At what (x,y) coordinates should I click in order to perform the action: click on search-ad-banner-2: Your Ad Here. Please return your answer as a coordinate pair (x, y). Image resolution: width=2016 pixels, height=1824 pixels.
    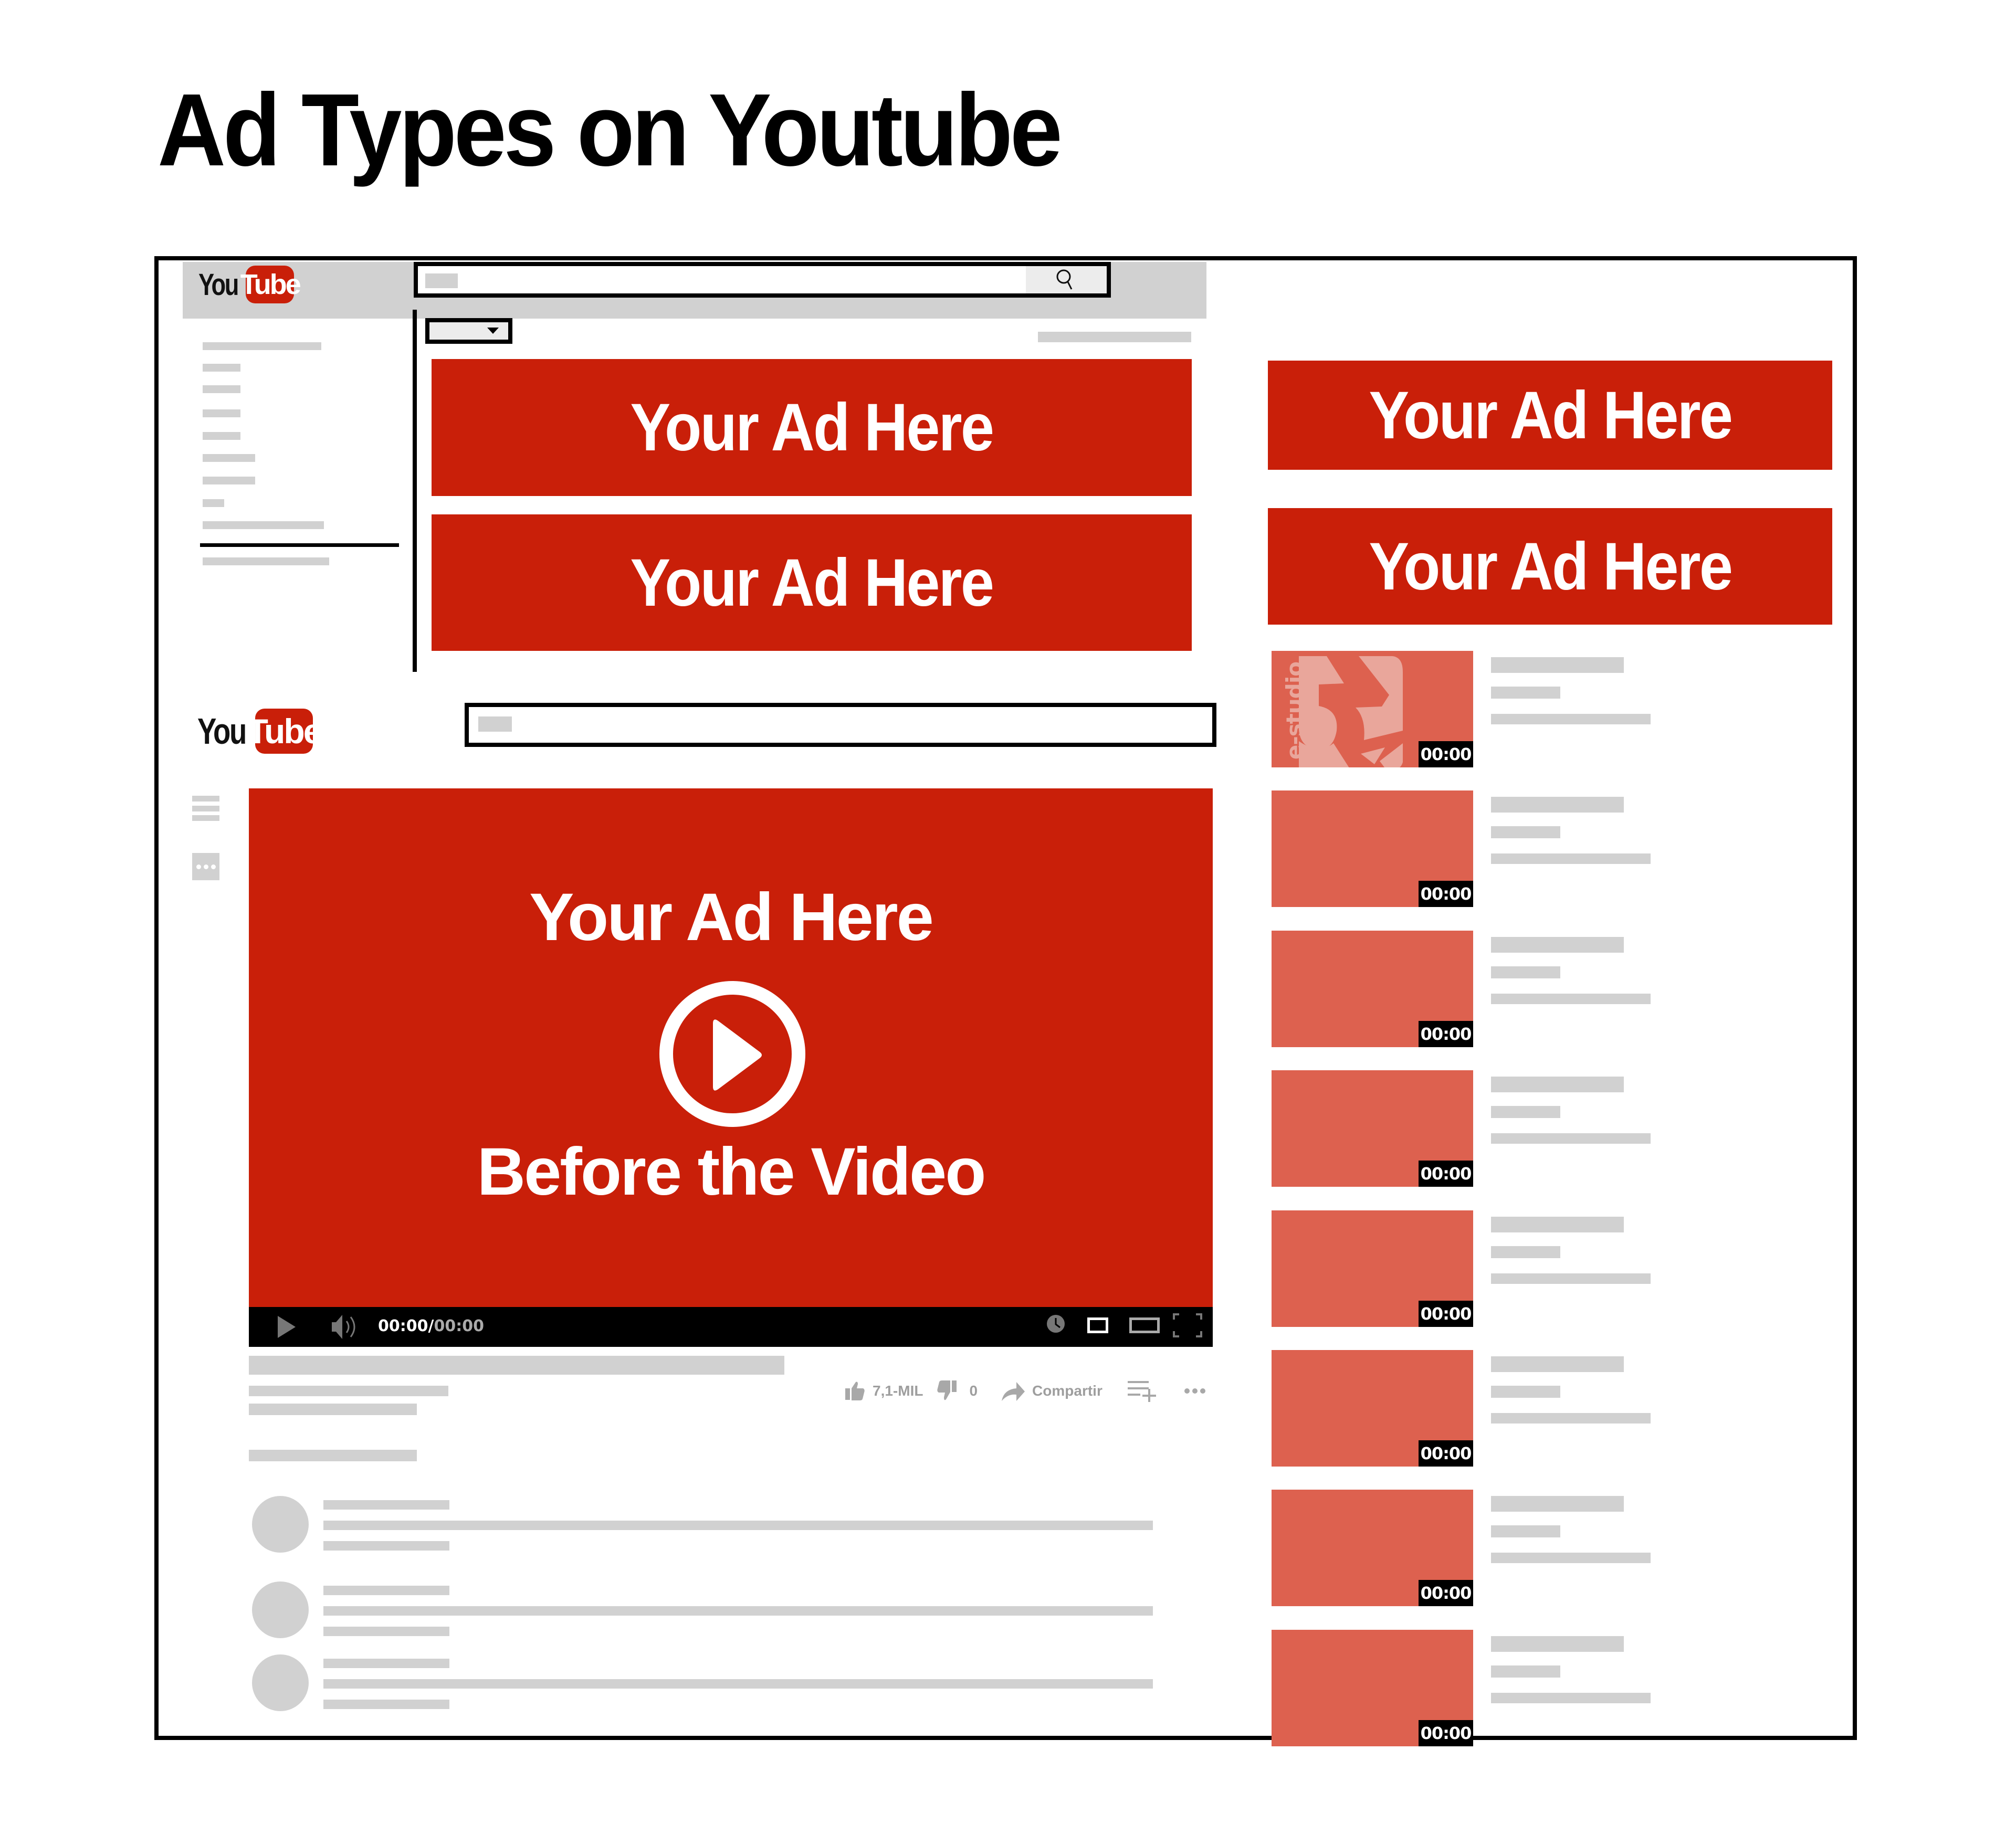
    Looking at the image, I should click on (812, 582).